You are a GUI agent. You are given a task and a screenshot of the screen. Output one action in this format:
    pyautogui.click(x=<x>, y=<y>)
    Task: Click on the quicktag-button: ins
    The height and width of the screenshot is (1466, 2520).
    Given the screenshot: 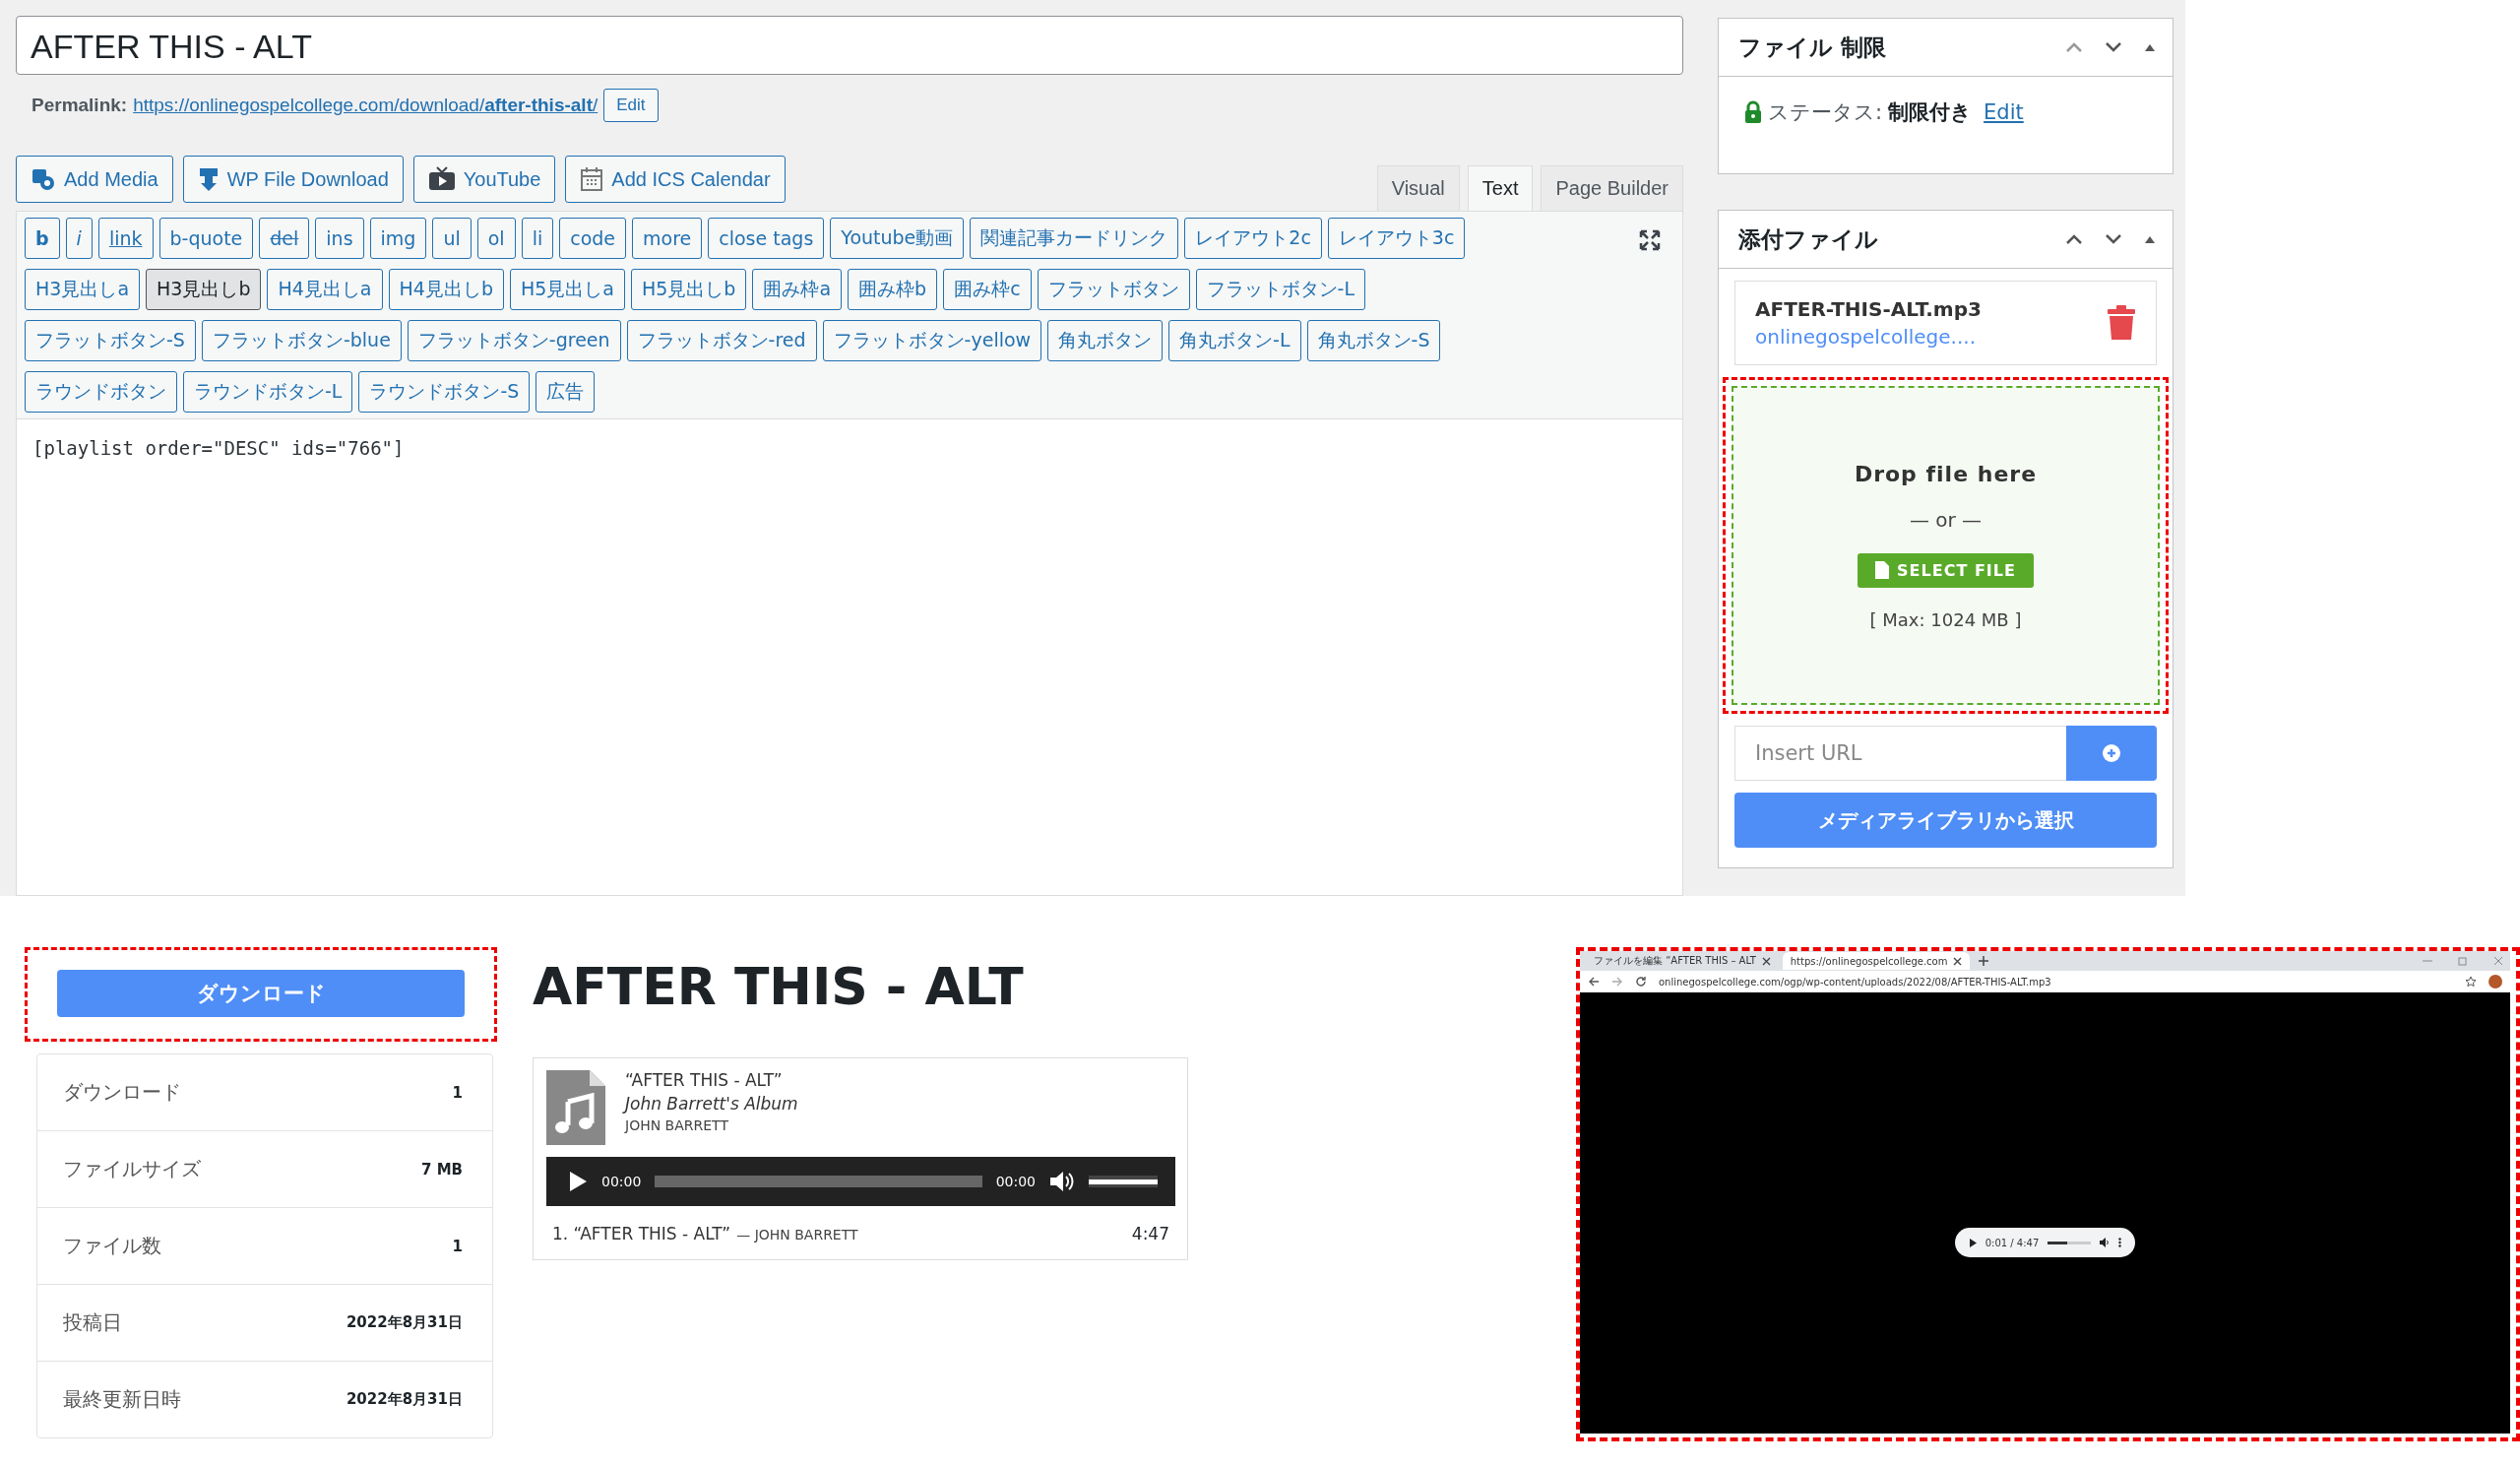 What is the action you would take?
    pyautogui.click(x=339, y=239)
    